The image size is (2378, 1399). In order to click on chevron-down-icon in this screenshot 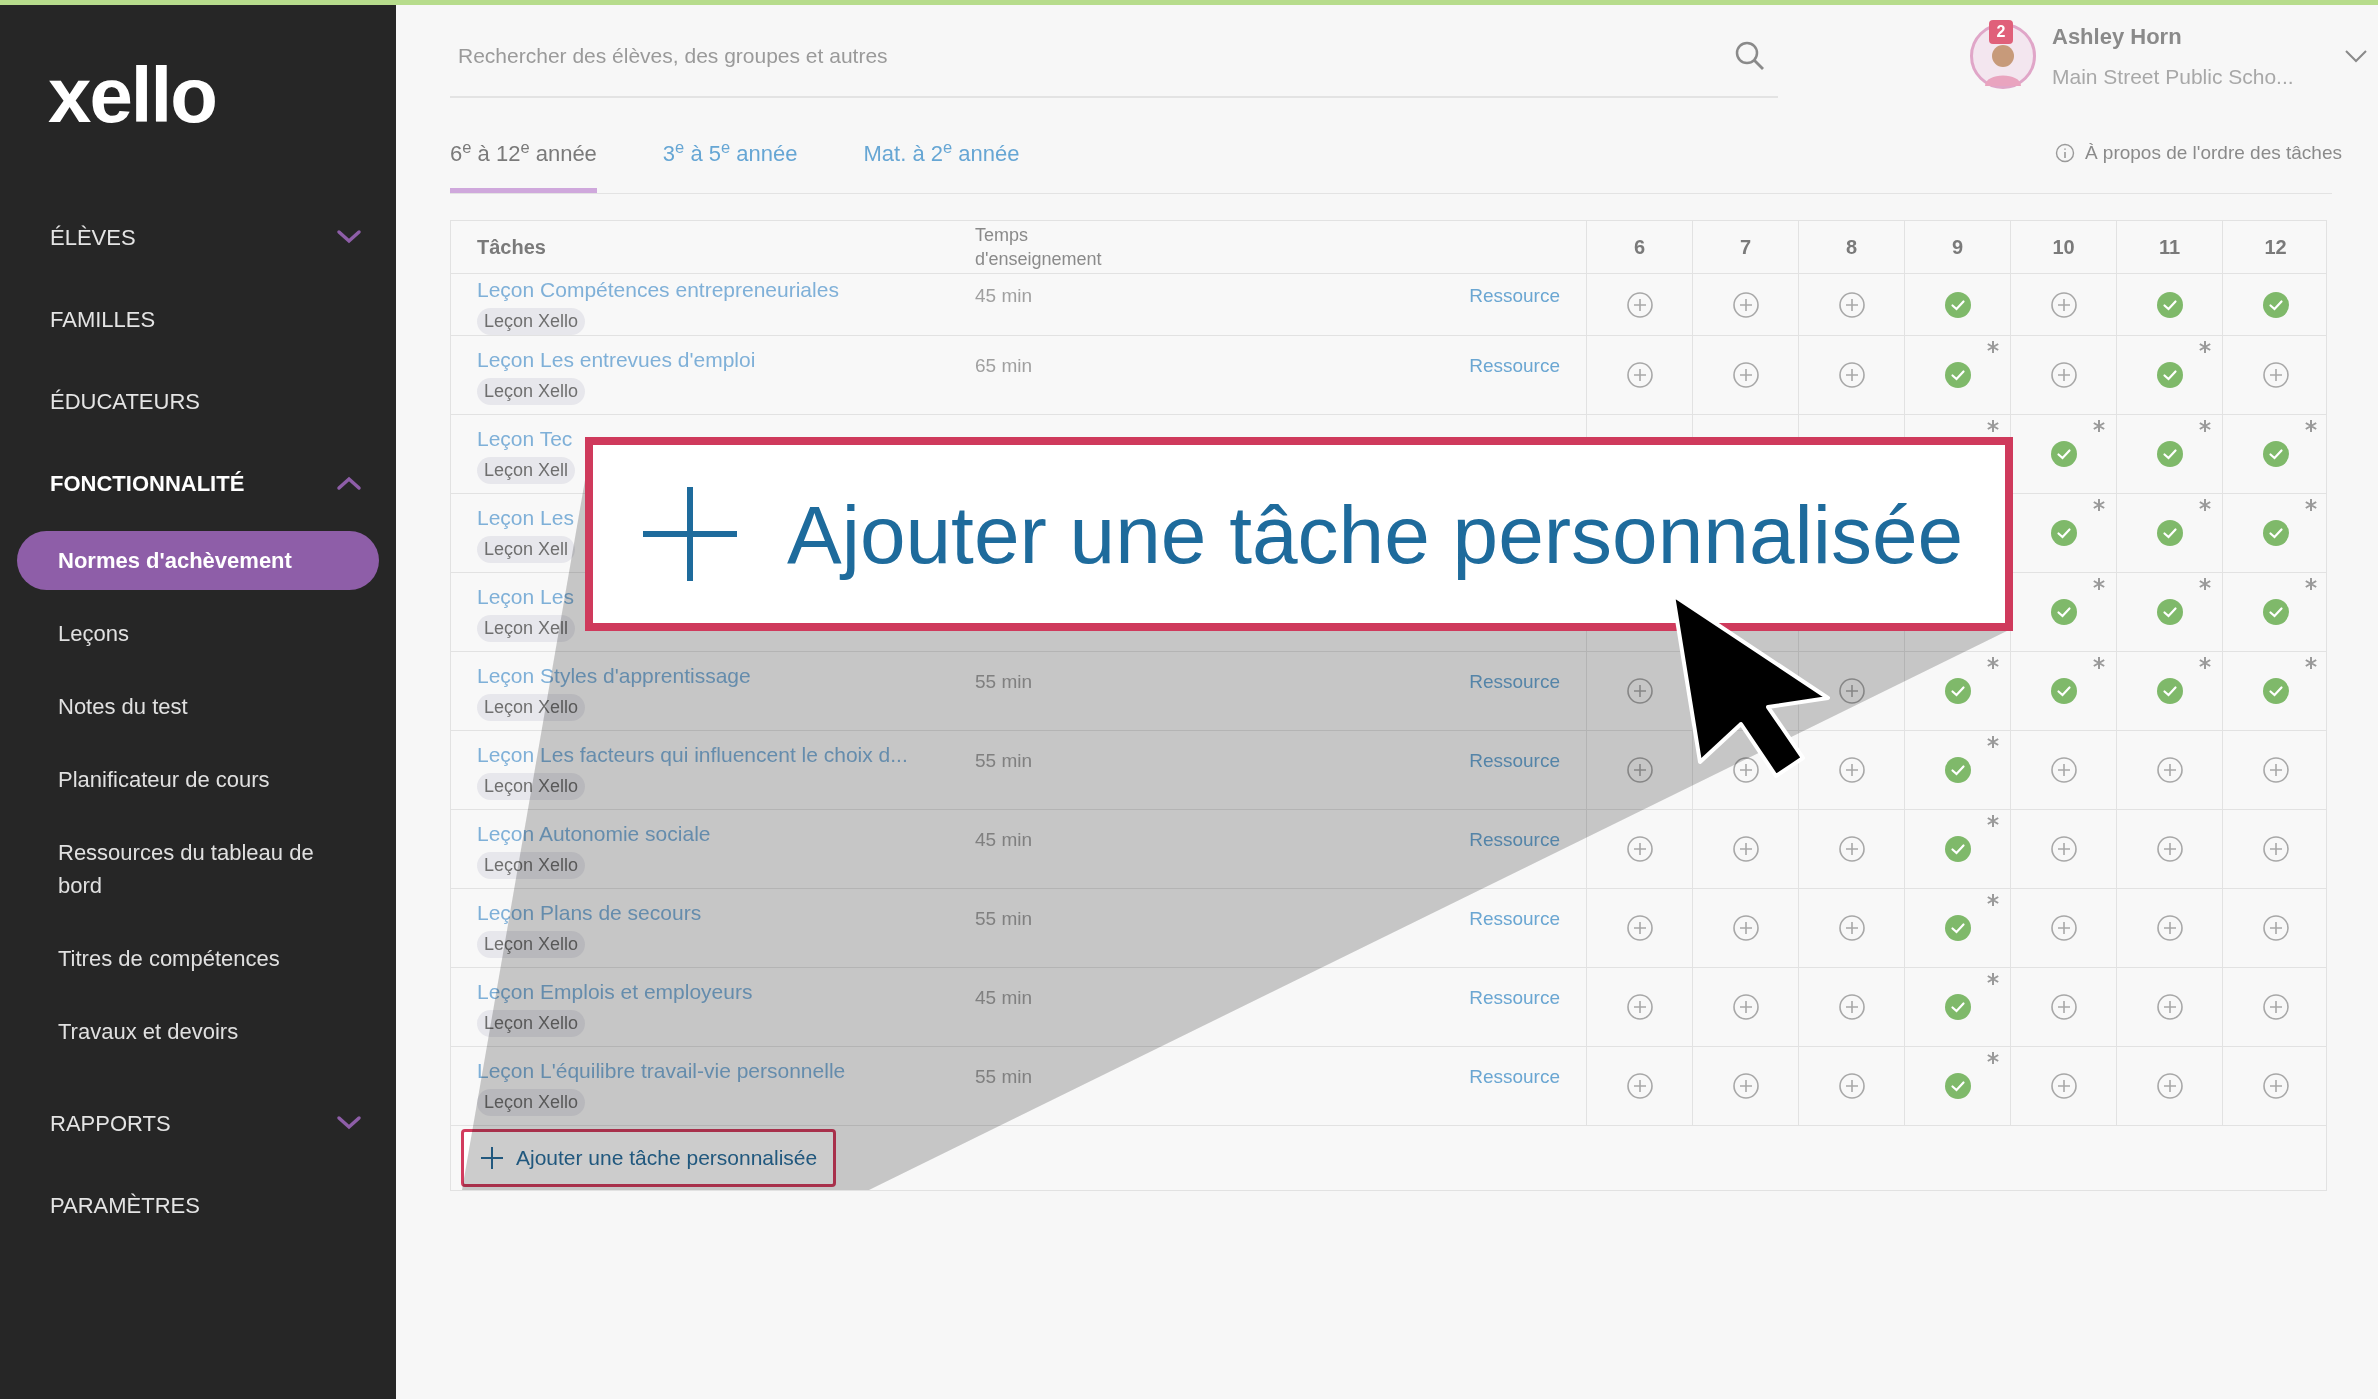, I will do `click(2356, 56)`.